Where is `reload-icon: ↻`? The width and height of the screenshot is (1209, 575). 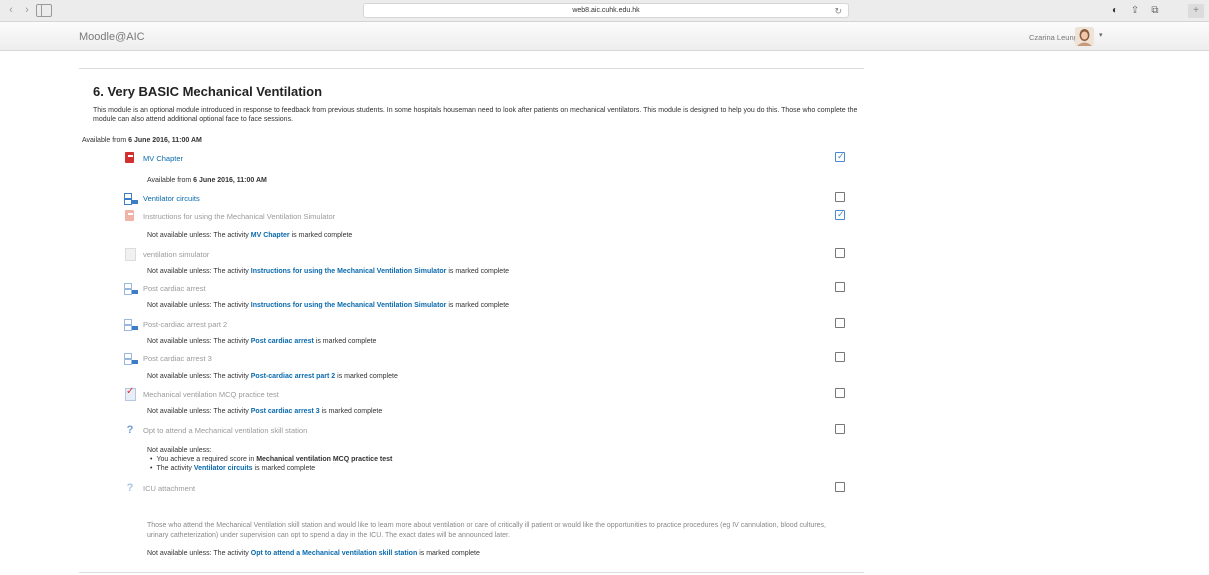 reload-icon: ↻ is located at coordinates (838, 11).